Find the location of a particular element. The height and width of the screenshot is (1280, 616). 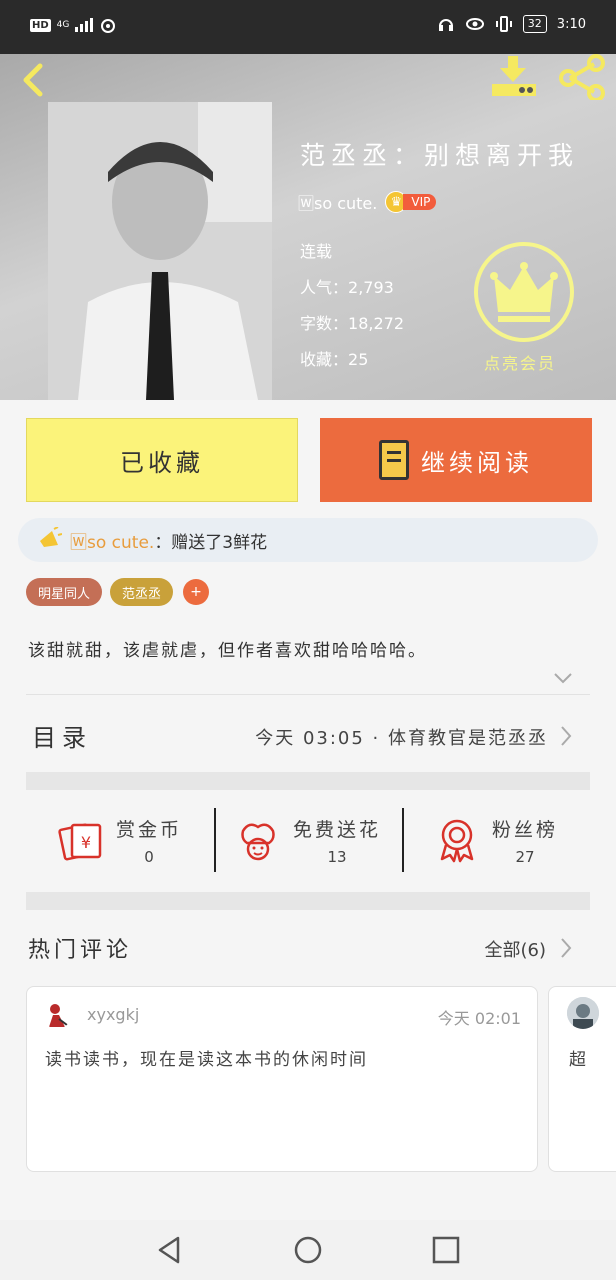

book-description: 该甜就甜，该虐就虐，但作者喜欢甜哈哈哈哈。 is located at coordinates (227, 651).